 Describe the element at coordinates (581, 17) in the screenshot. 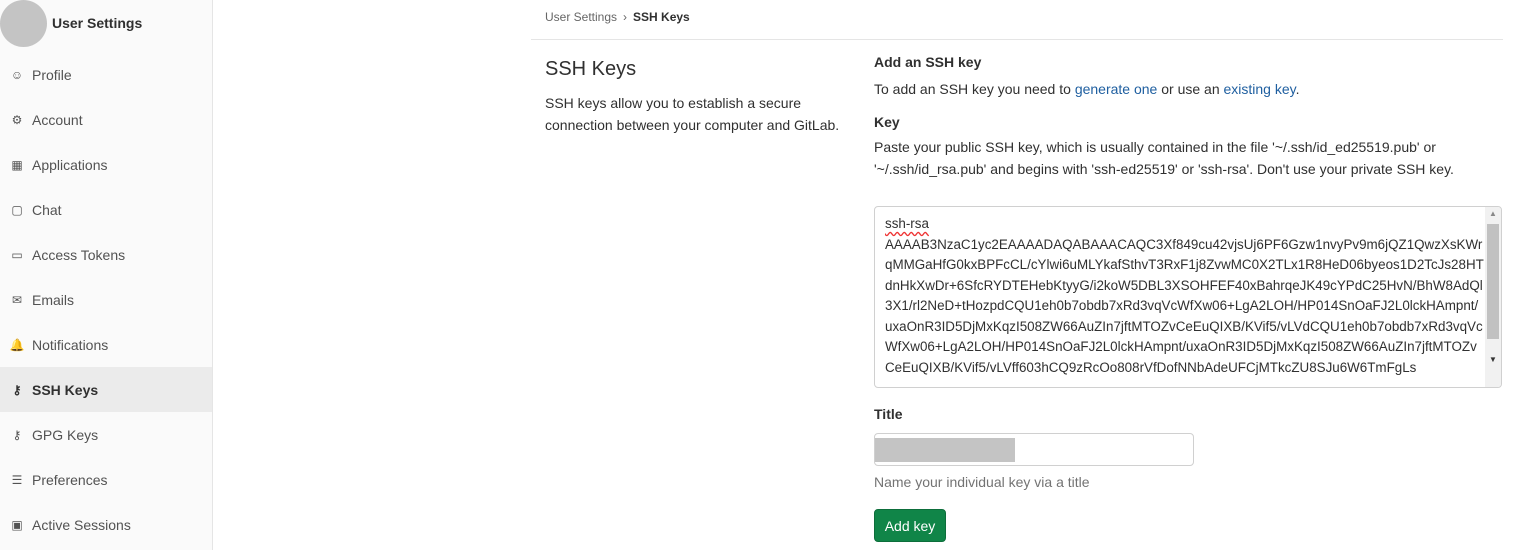

I see `breadcrumb-parent: User Settings` at that location.